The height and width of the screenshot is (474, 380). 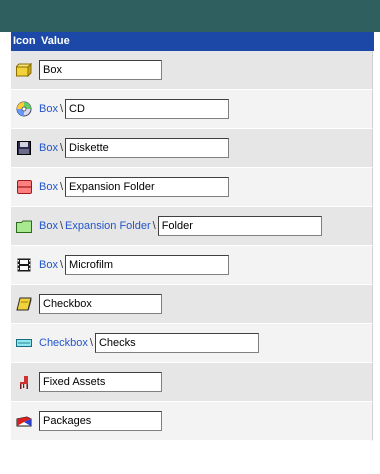 What do you see at coordinates (24, 226) in the screenshot?
I see `folder-icon` at bounding box center [24, 226].